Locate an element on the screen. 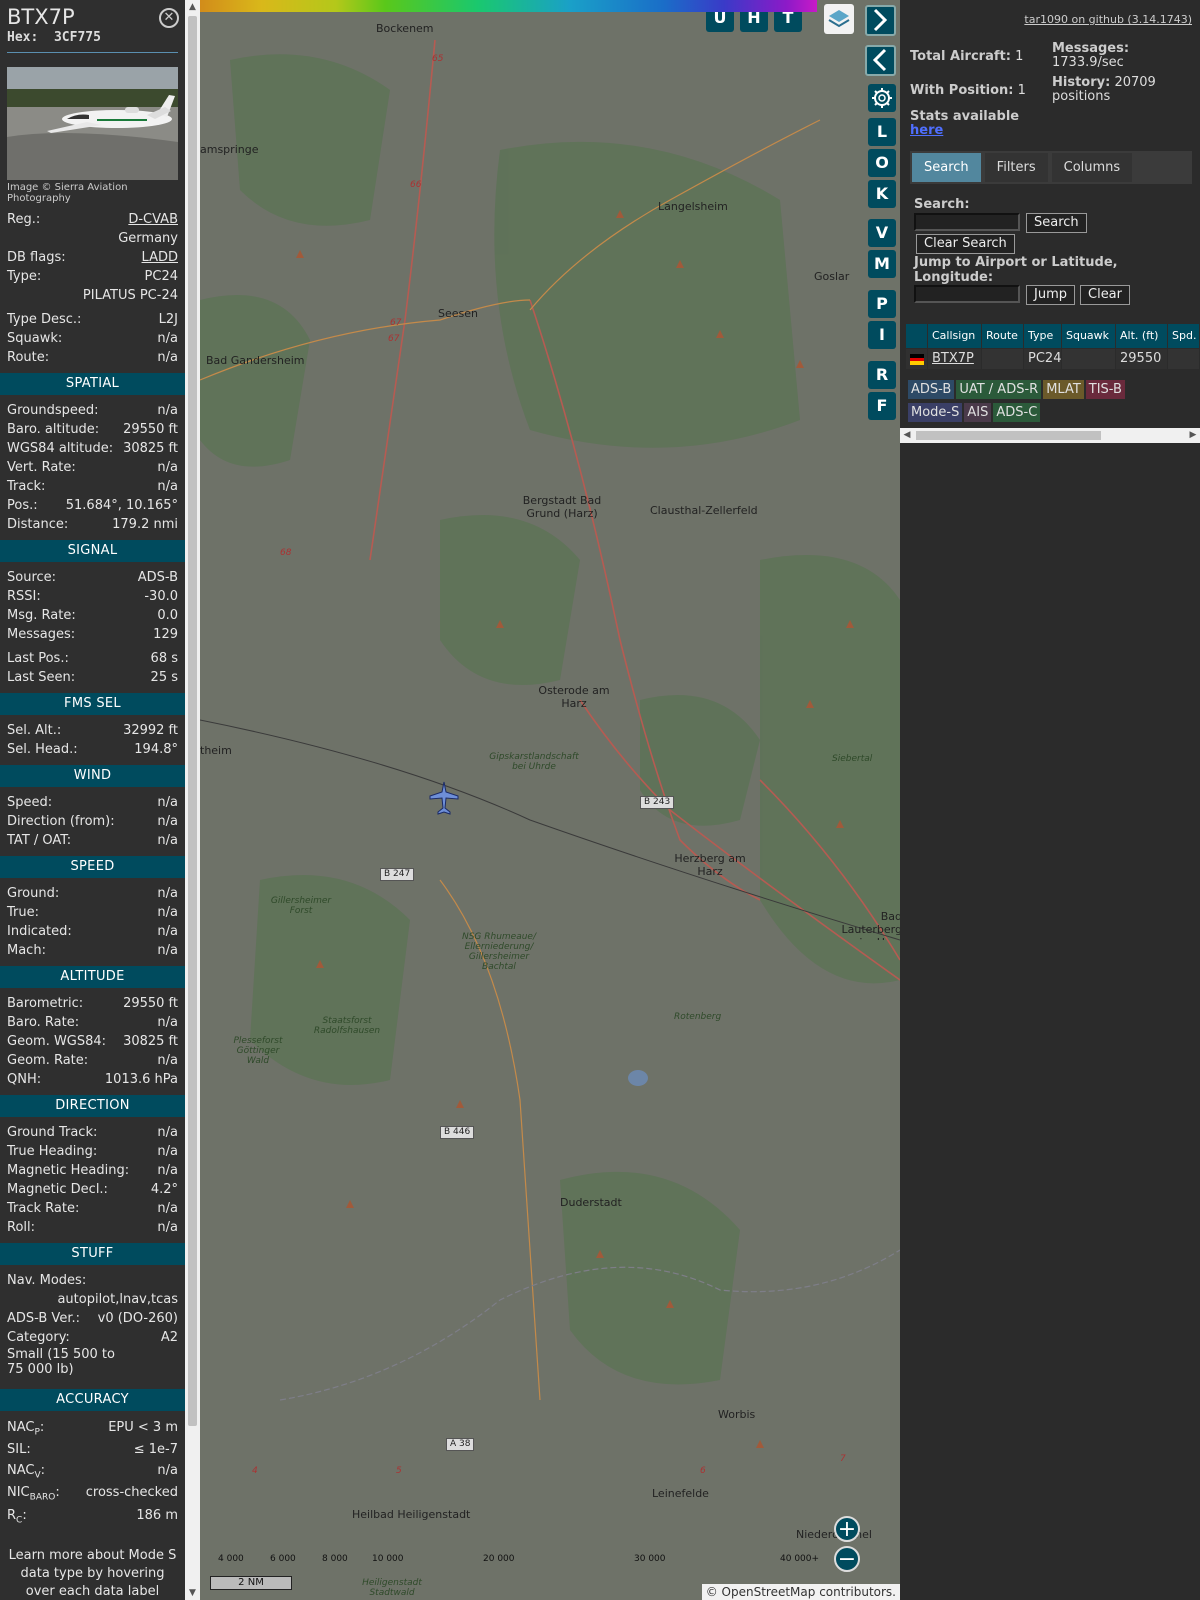  selalt-label: Sel. Alt.: is located at coordinates (34, 730).